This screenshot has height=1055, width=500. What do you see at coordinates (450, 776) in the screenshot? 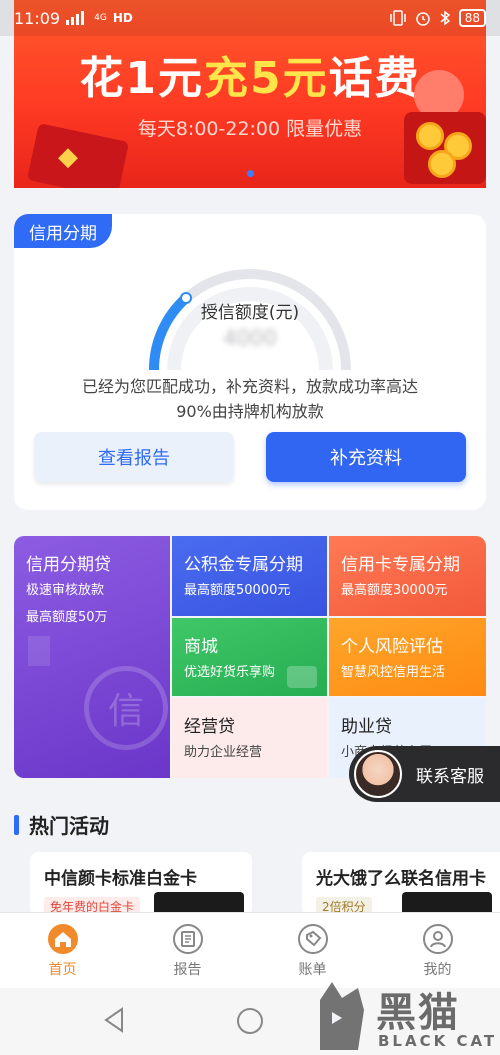
I see `contact-service-label: 联系客服` at bounding box center [450, 776].